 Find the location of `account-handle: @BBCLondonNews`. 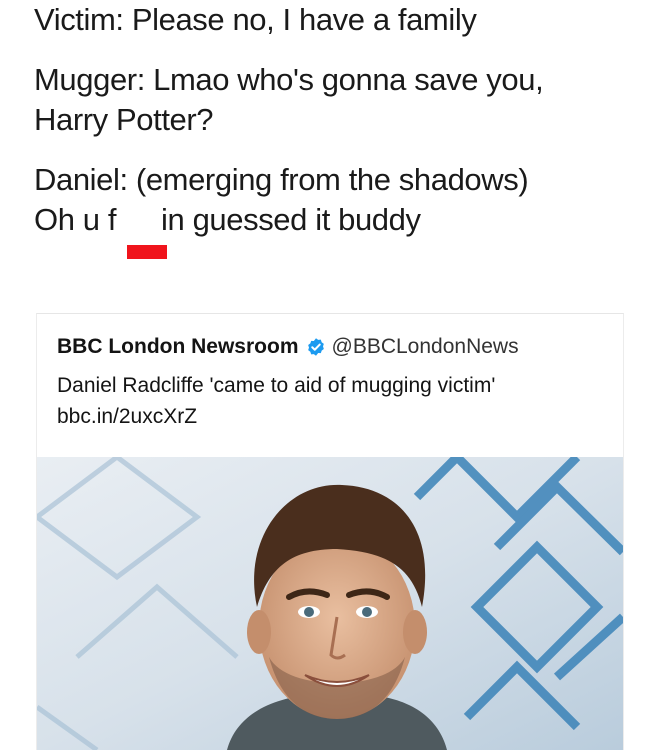

account-handle: @BBCLondonNews is located at coordinates (425, 347).